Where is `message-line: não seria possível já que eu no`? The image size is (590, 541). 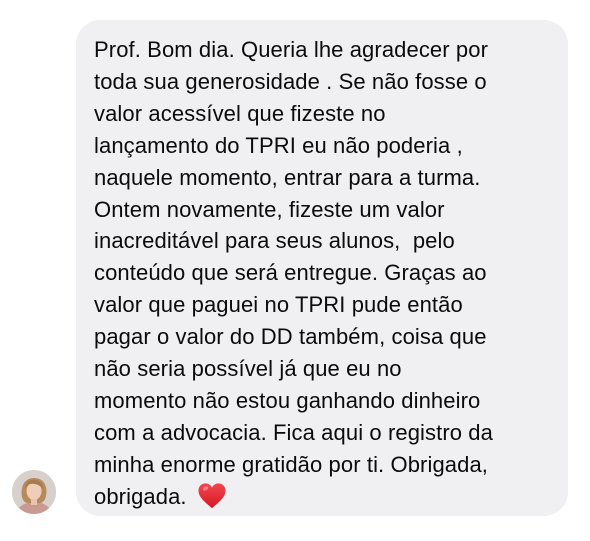
message-line: não seria possível já que eu no is located at coordinates (248, 369).